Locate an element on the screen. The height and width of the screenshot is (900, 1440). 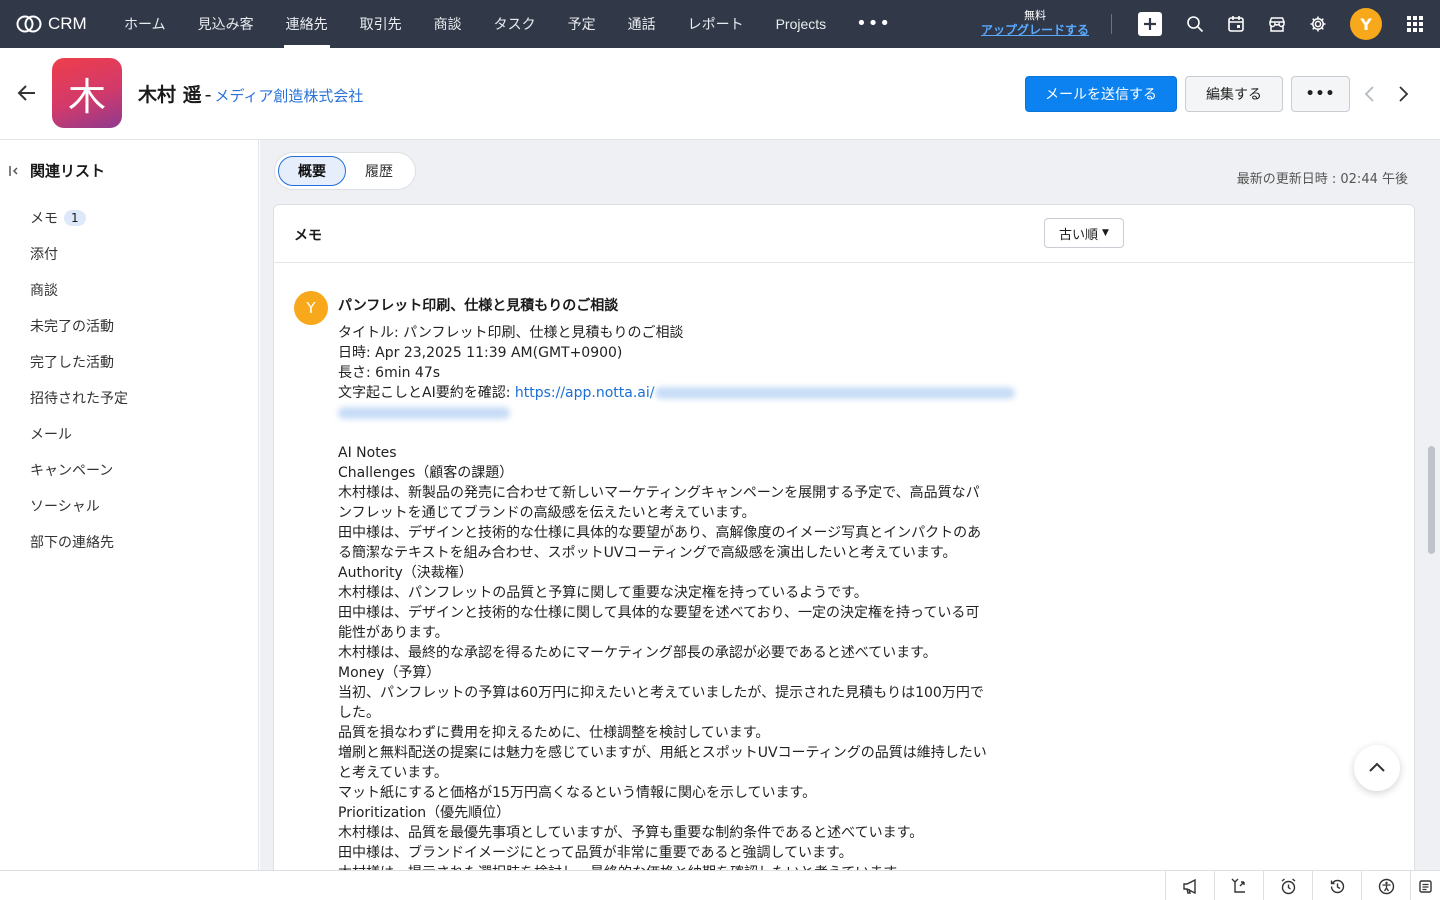
notes-header: メモ 古い順 ▼ is located at coordinates (844, 234).